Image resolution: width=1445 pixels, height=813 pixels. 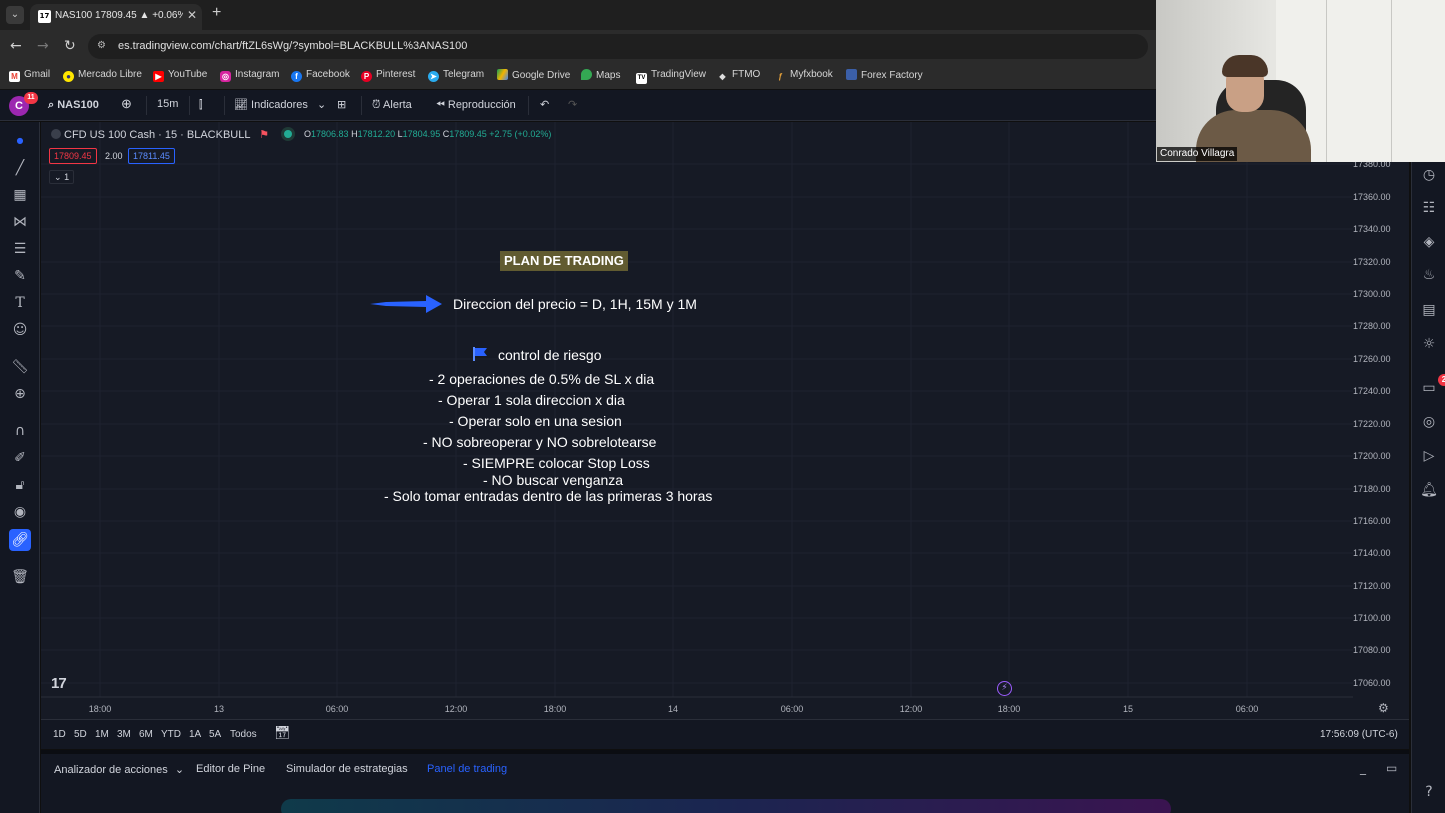 What do you see at coordinates (119, 769) in the screenshot?
I see `tab-stock-screener: Analizador de acciones ⌄` at bounding box center [119, 769].